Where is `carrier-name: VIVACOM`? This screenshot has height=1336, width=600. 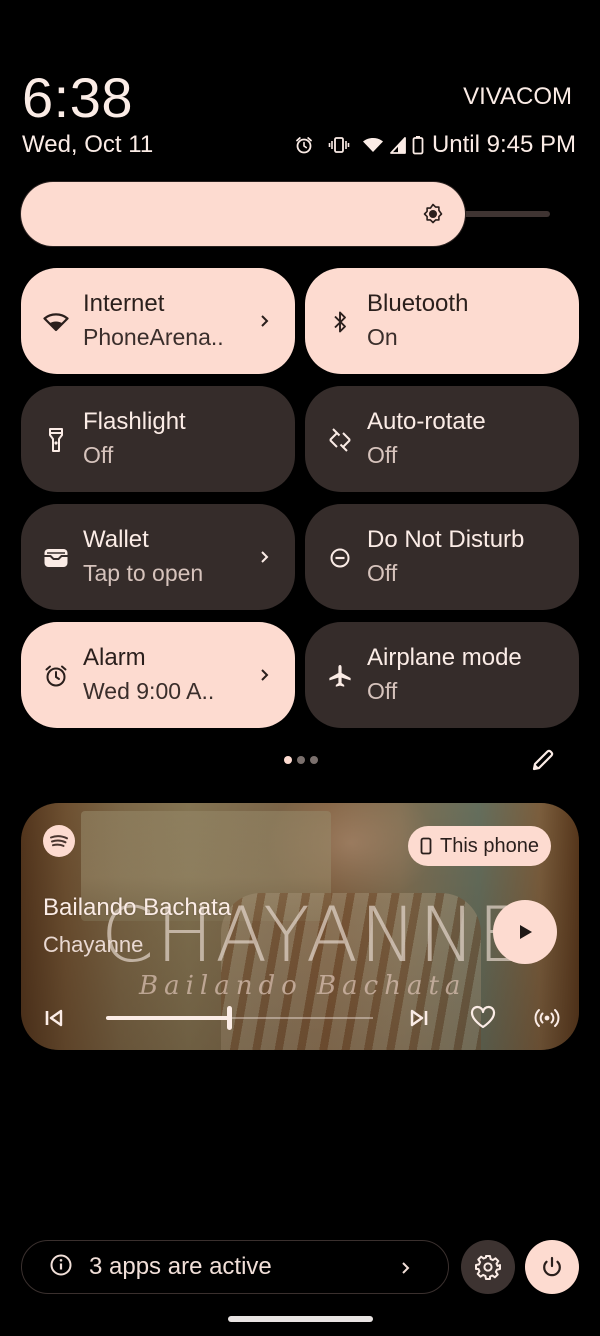
carrier-name: VIVACOM is located at coordinates (517, 96).